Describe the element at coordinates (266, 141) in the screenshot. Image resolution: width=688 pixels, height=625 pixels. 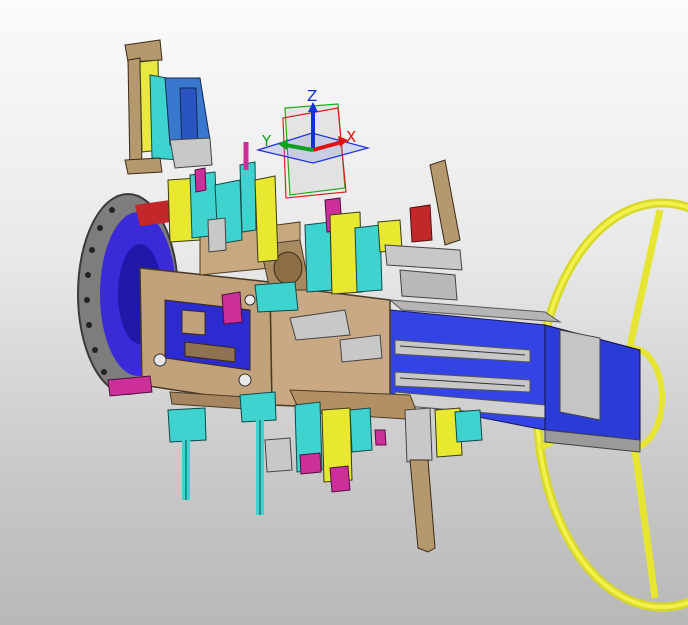
I see `compass-y-label: Y` at that location.